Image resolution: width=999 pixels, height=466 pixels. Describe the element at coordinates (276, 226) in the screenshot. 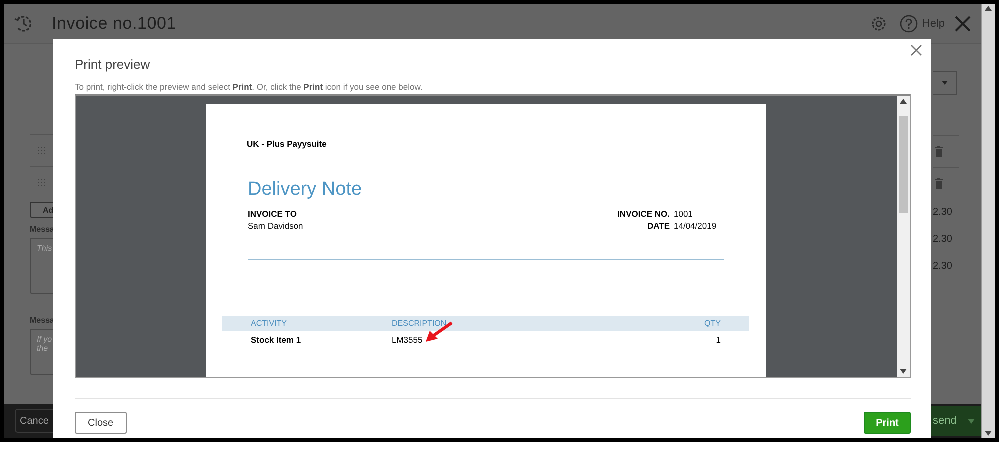

I see `customer-name: Sam Davidson` at that location.